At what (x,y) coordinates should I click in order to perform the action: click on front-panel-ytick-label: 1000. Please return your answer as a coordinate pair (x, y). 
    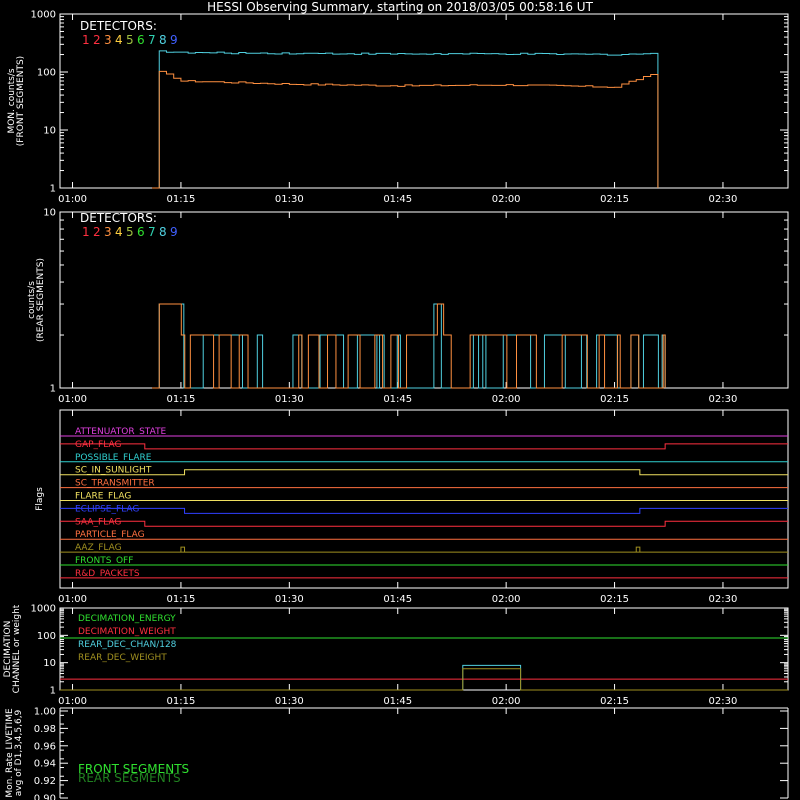
    Looking at the image, I should click on (43, 15).